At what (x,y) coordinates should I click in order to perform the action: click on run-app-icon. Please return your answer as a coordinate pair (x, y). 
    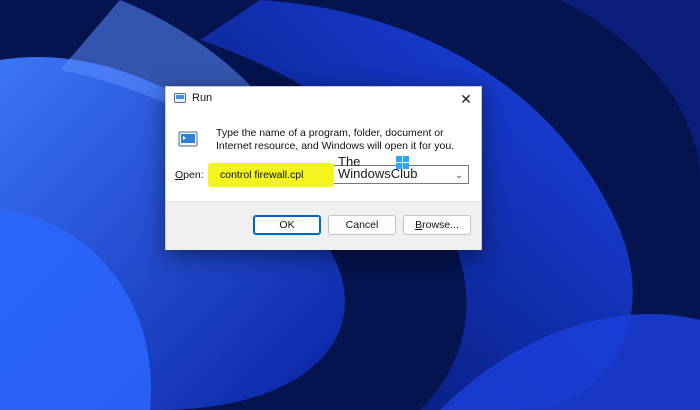
    Looking at the image, I should click on (180, 98).